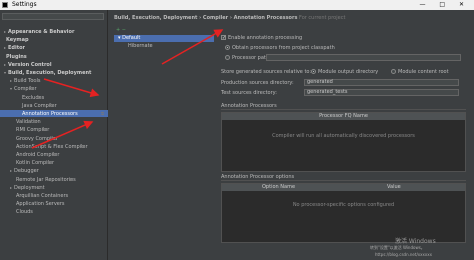 The image size is (474, 260). What do you see at coordinates (393, 71) in the screenshot?
I see `module-content-radio` at bounding box center [393, 71].